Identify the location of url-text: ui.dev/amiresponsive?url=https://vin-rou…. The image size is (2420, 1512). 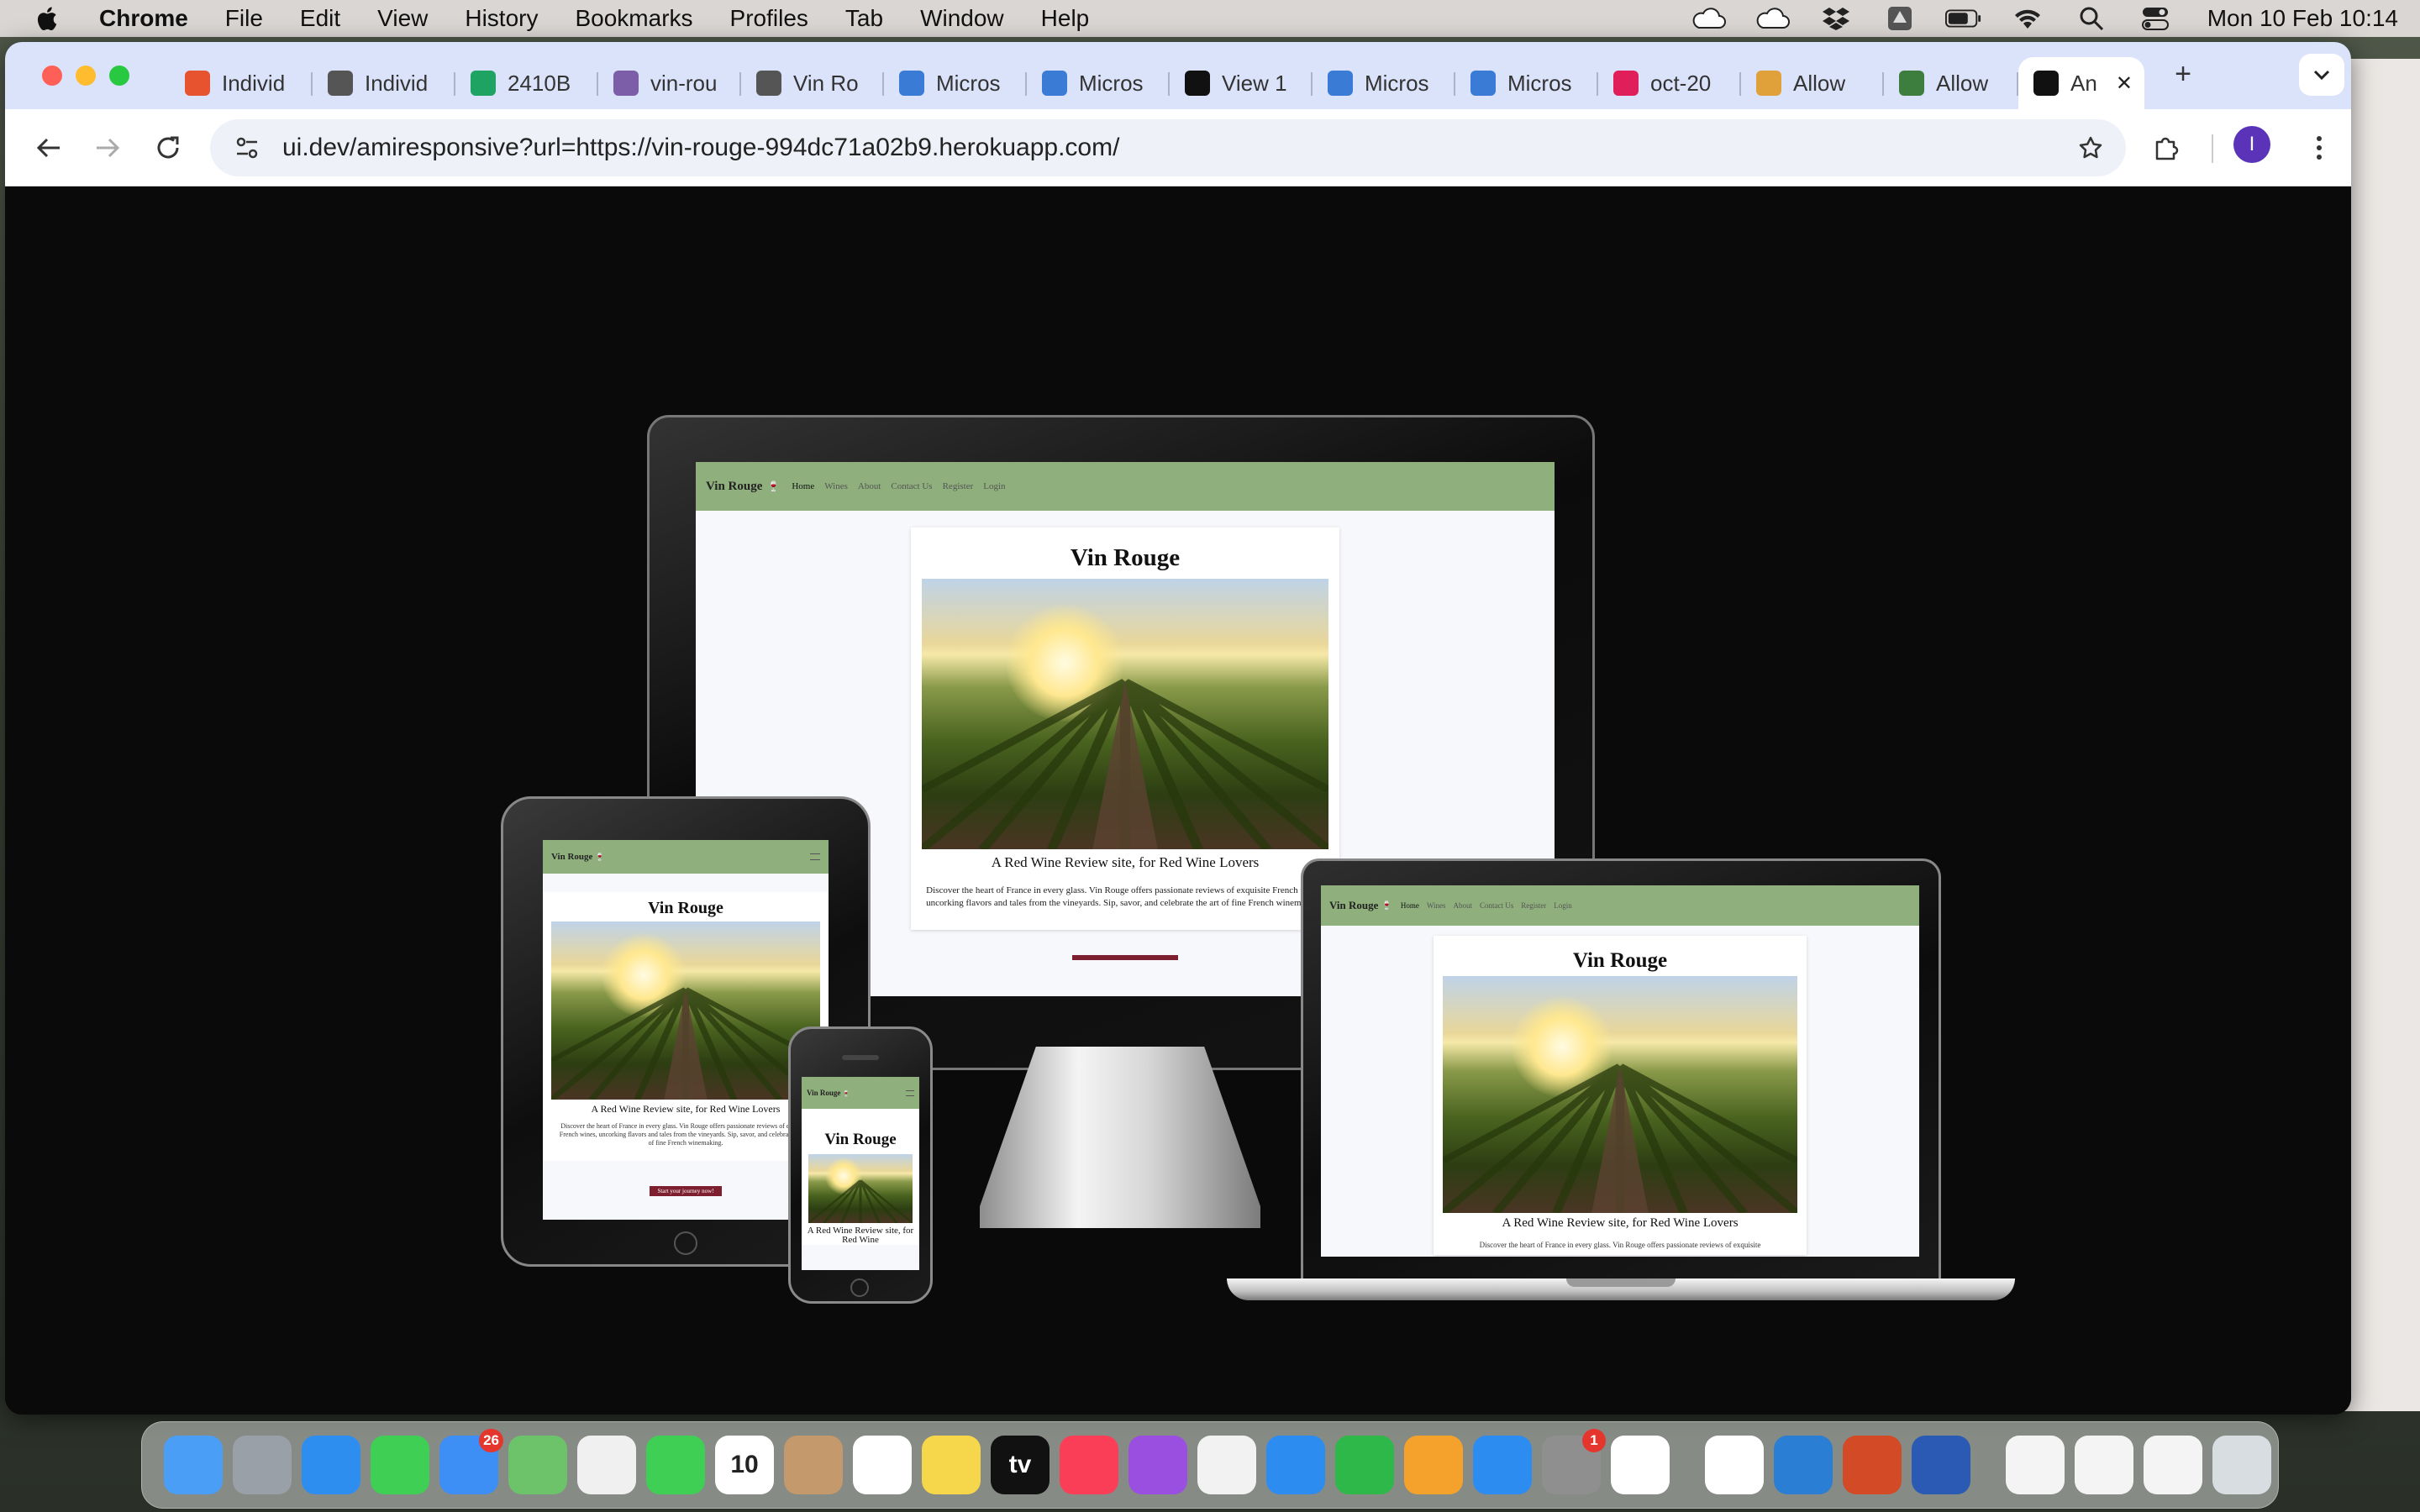
(701, 148).